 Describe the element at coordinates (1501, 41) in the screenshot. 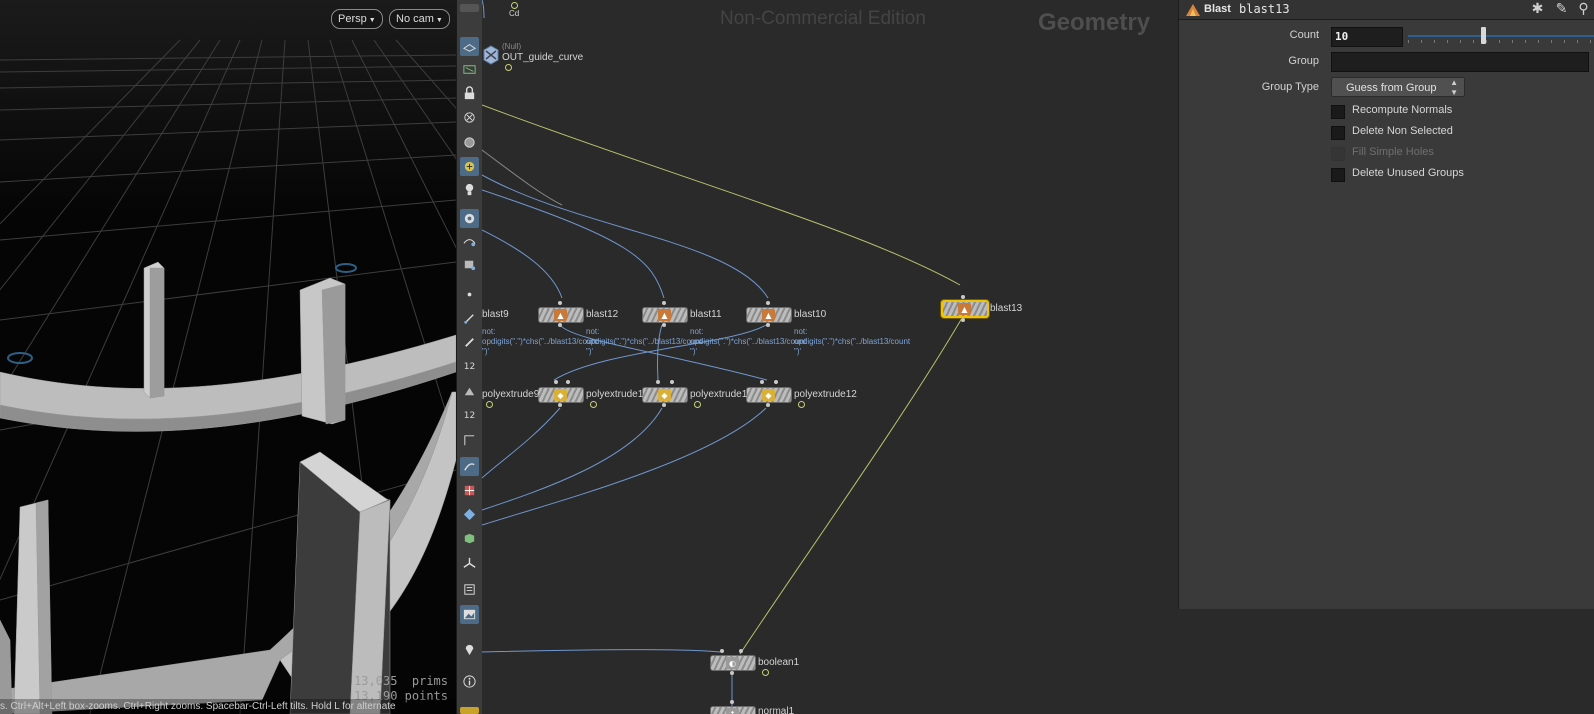

I see `slider-ticks` at that location.